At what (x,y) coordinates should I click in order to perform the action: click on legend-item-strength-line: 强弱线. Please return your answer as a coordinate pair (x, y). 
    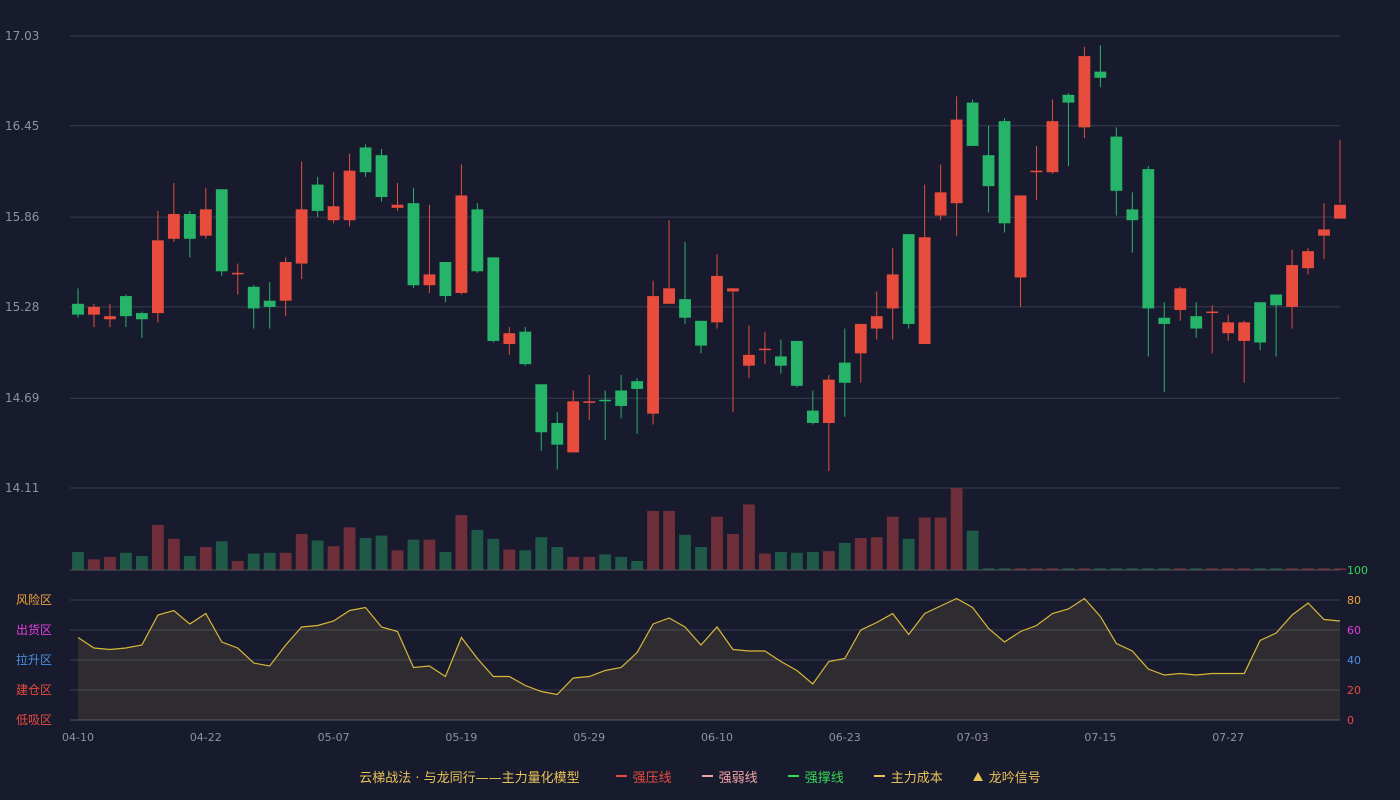
    Looking at the image, I should click on (729, 776).